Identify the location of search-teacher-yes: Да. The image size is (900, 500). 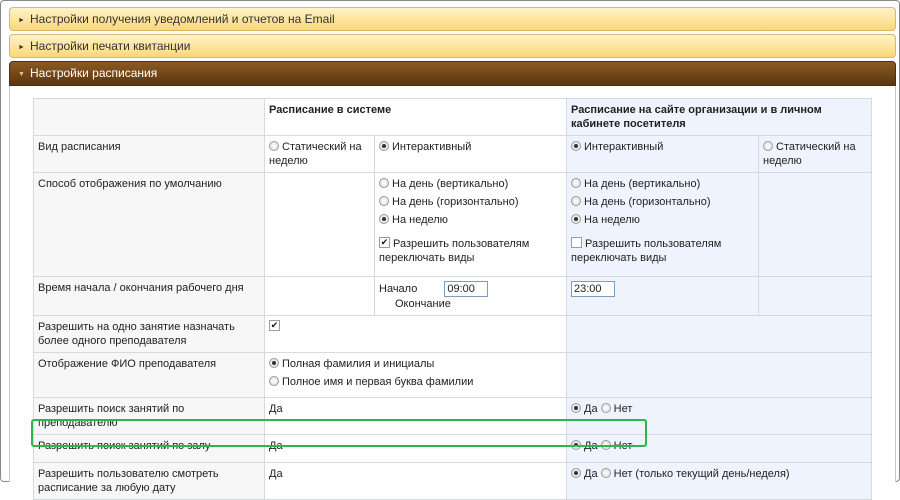
(584, 409).